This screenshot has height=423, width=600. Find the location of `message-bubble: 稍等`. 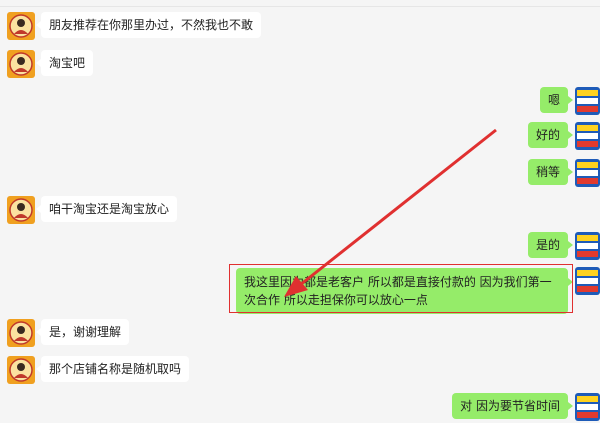

message-bubble: 稍等 is located at coordinates (550, 172).